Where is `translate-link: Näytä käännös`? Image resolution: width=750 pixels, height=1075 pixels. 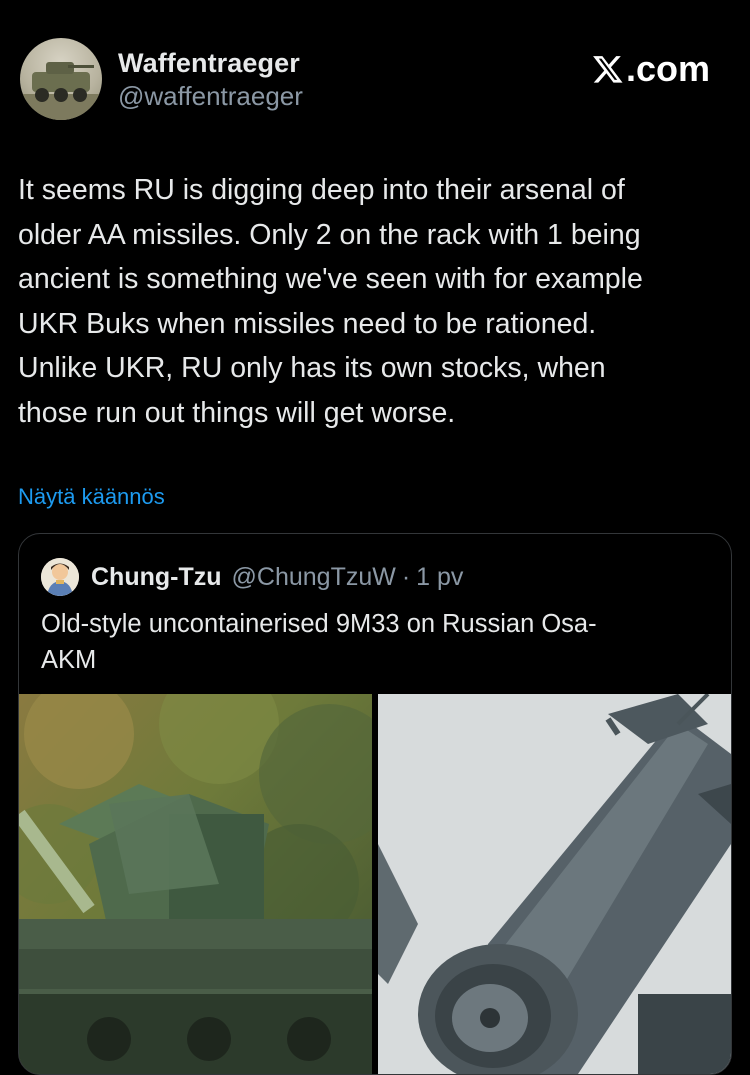
translate-link: Näytä käännös is located at coordinates (91, 497).